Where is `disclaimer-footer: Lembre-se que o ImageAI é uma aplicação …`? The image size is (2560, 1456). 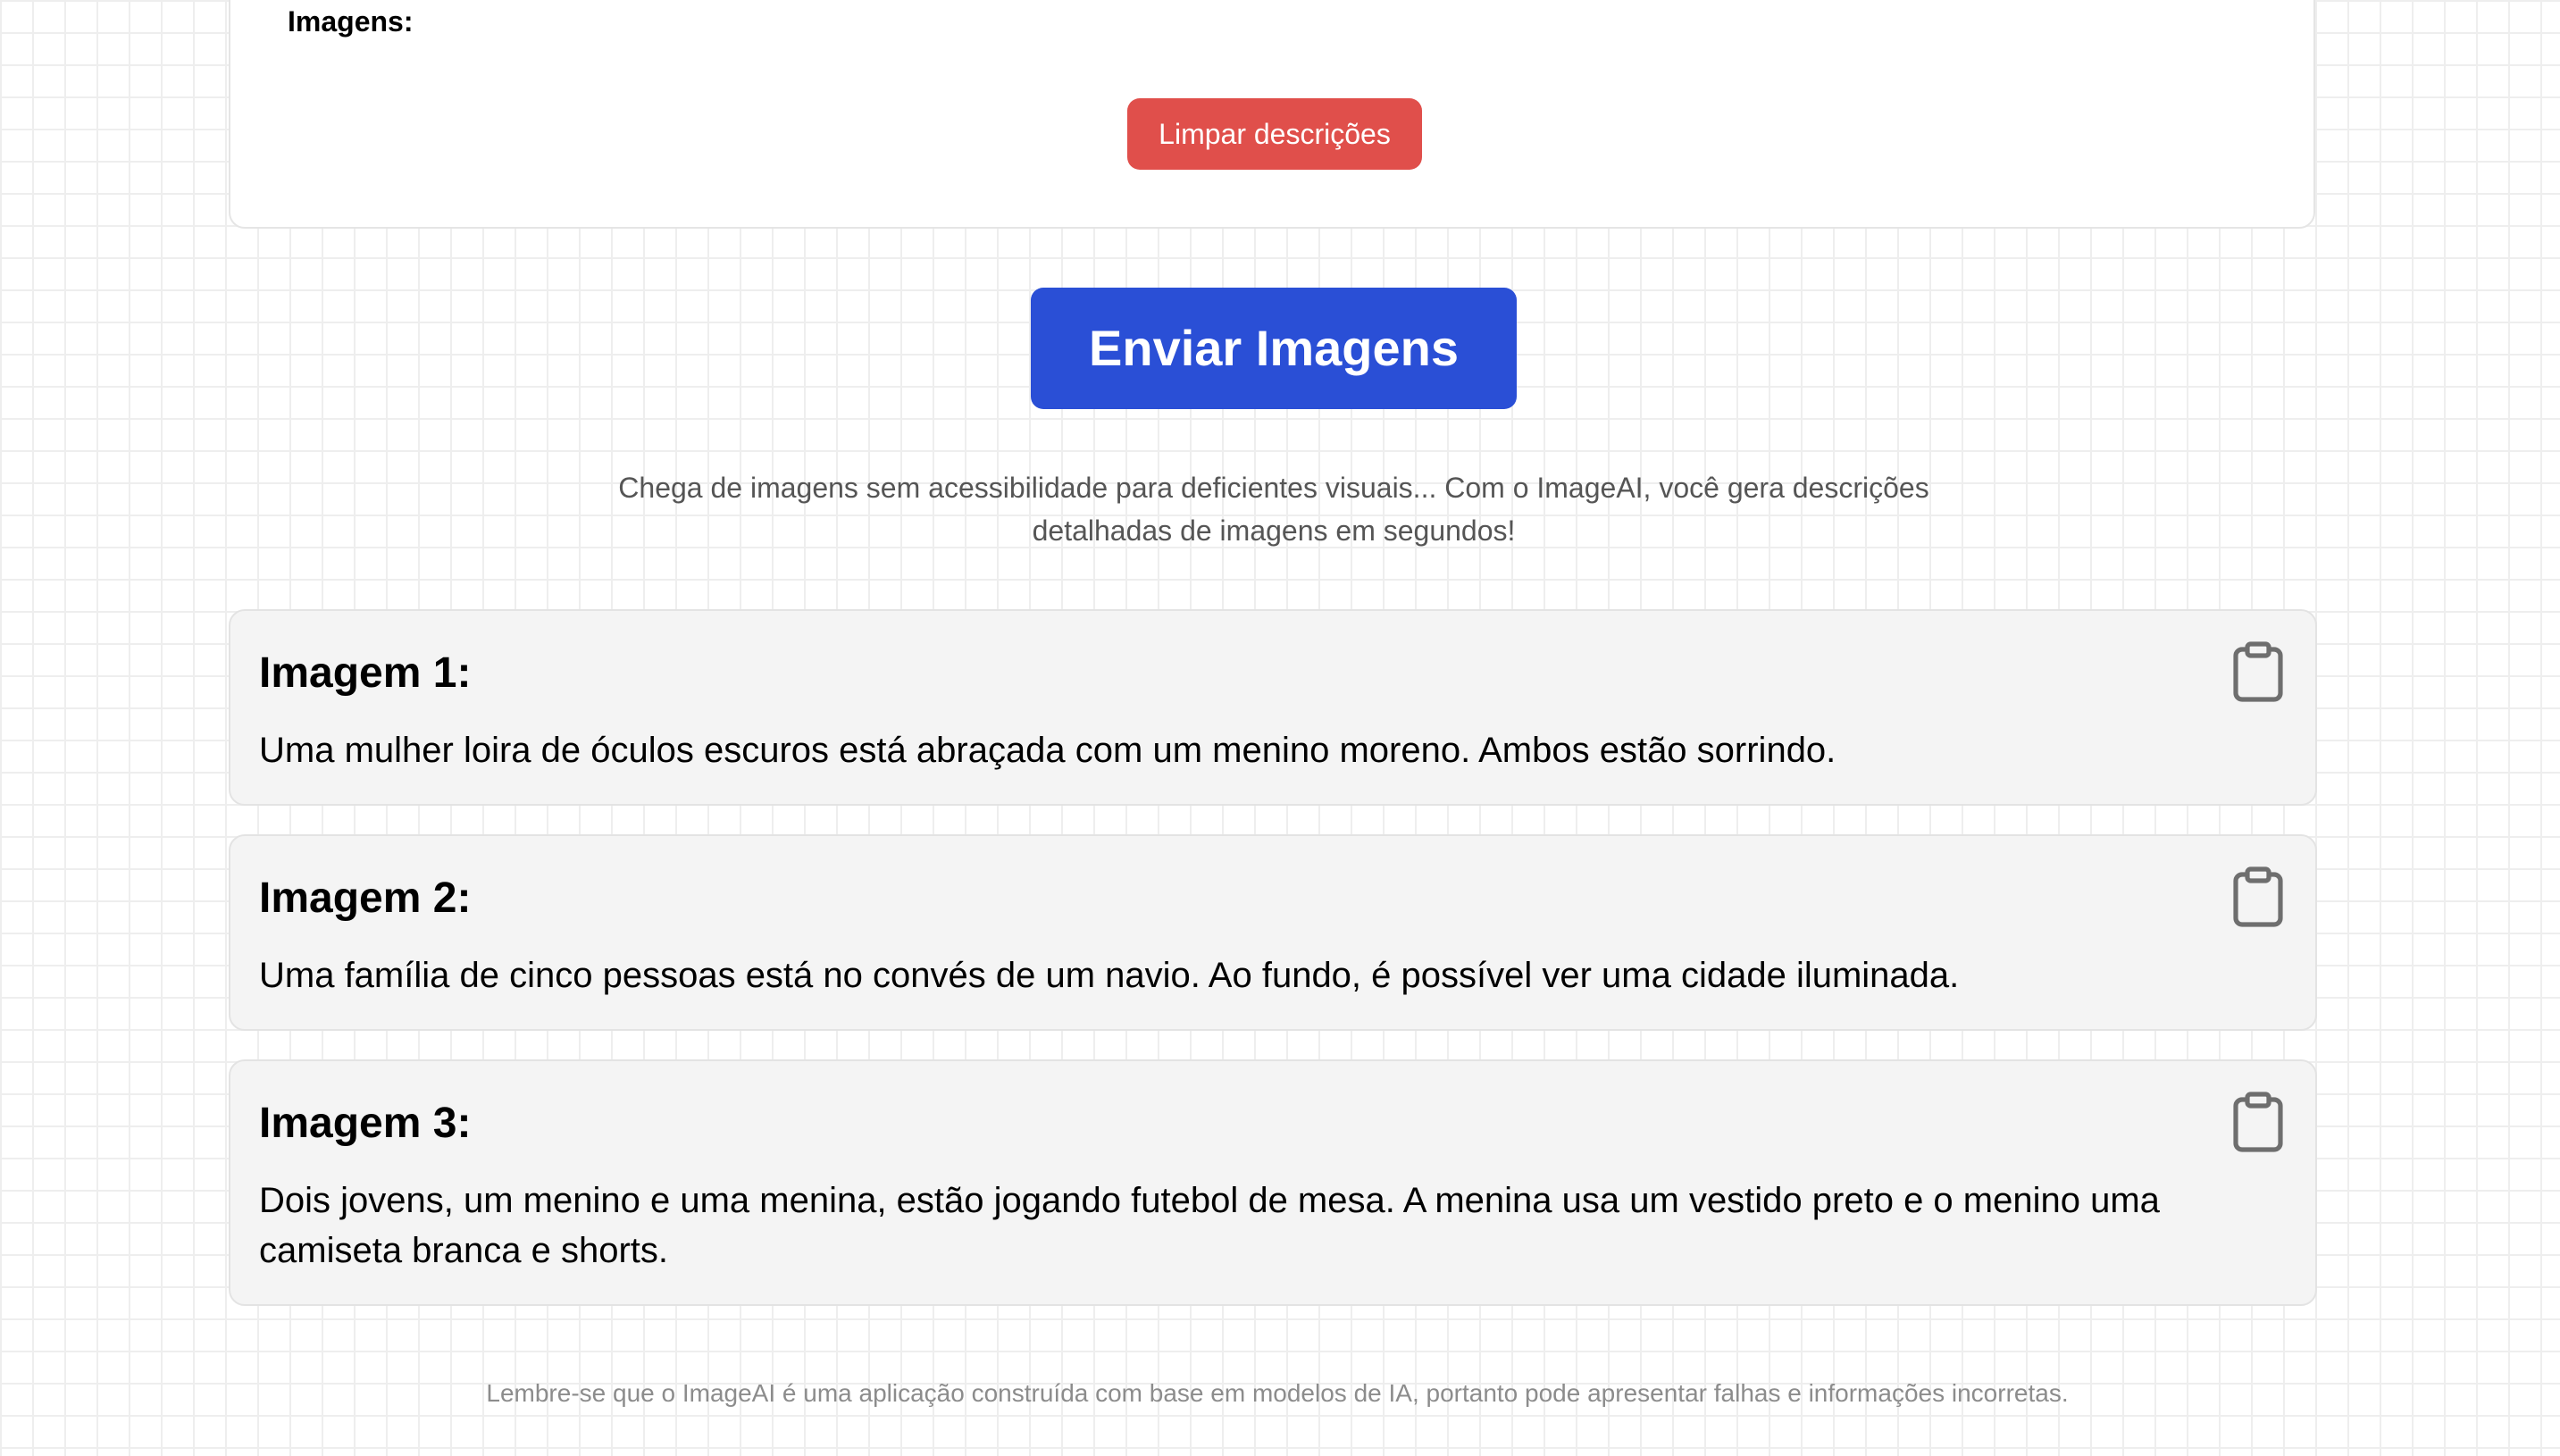 disclaimer-footer: Lembre-se que o ImageAI é uma aplicação … is located at coordinates (1277, 1393).